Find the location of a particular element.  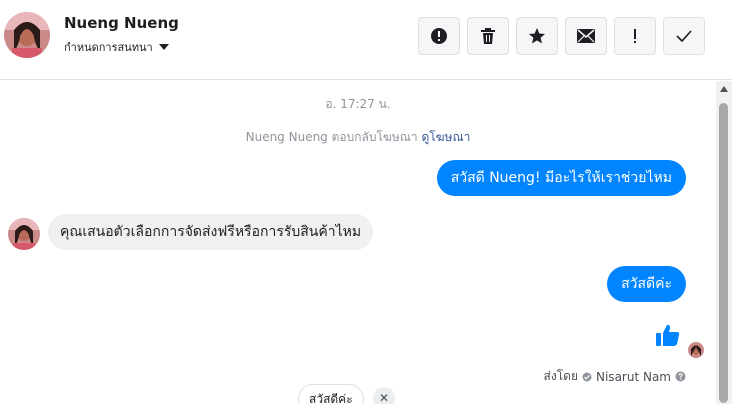

outgoing-message: สวัสดีค่ะ is located at coordinates (646, 284).